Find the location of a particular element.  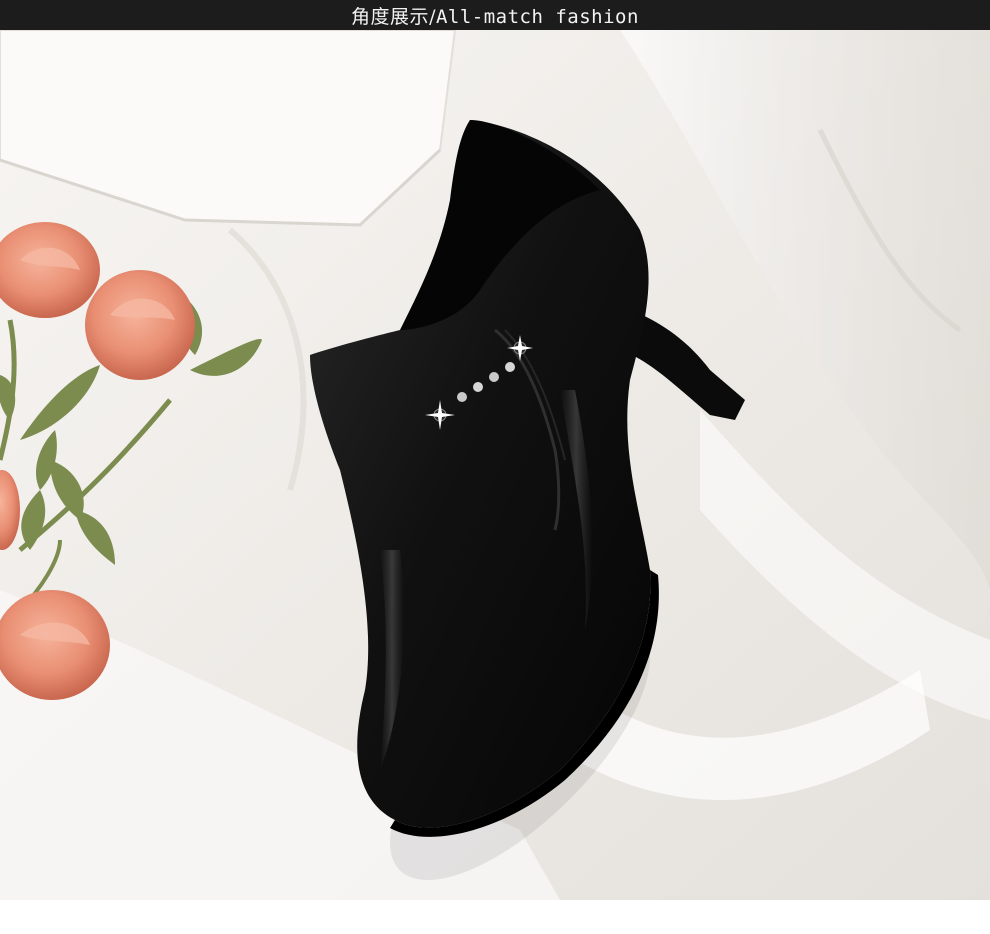

section-title-chinese: 角度展示 is located at coordinates (390, 16).